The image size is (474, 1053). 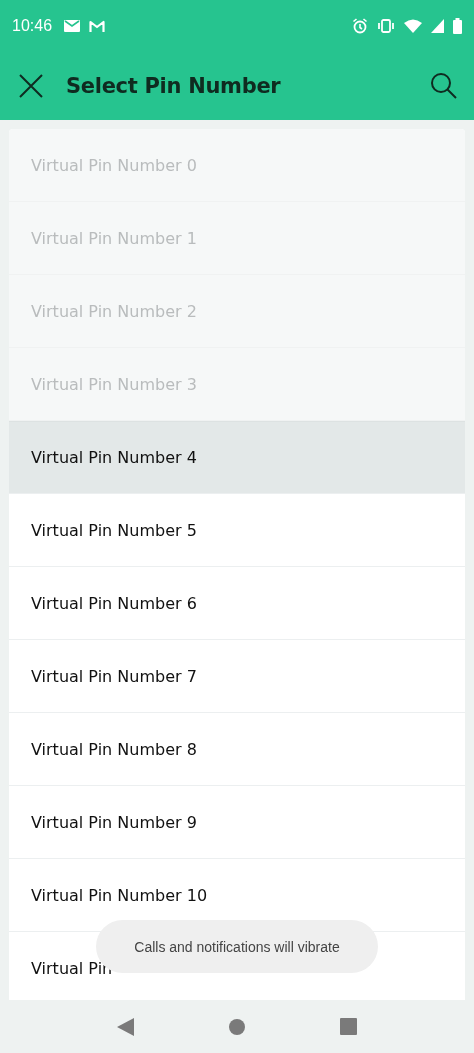 I want to click on status-time: 10:46, so click(x=32, y=26).